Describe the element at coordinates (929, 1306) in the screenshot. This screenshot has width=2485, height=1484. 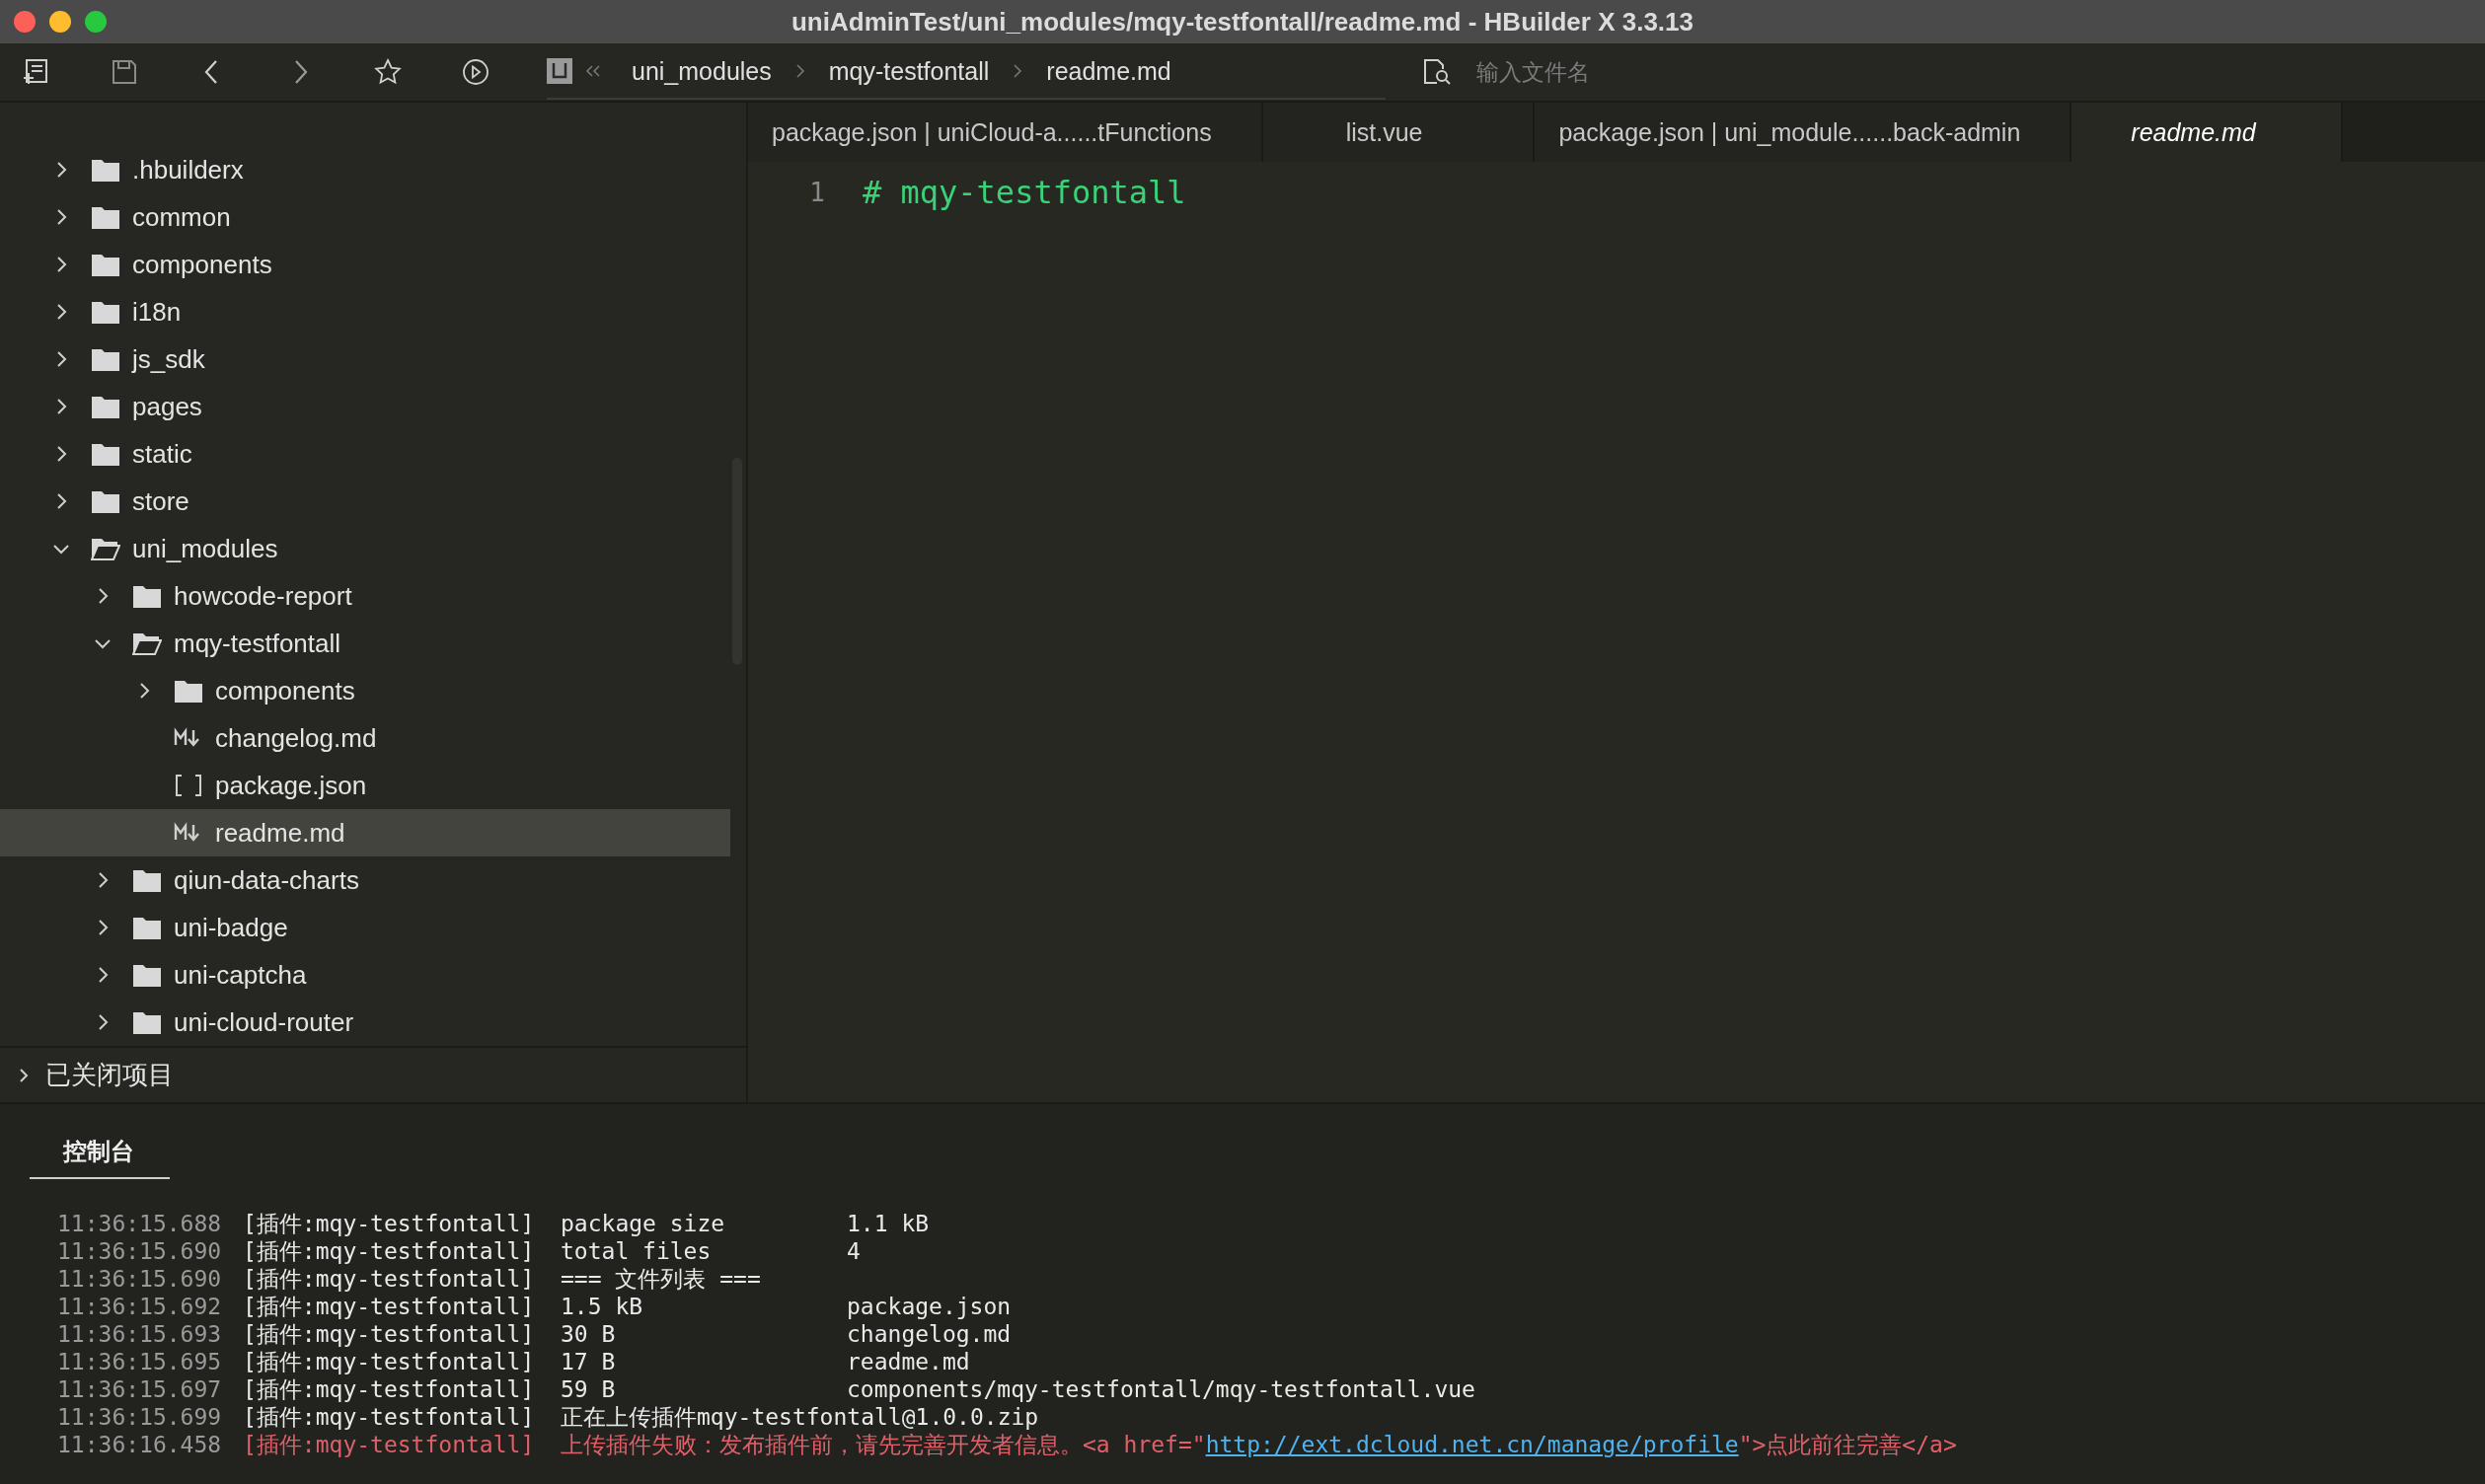
I see `log-detail: package.json` at that location.